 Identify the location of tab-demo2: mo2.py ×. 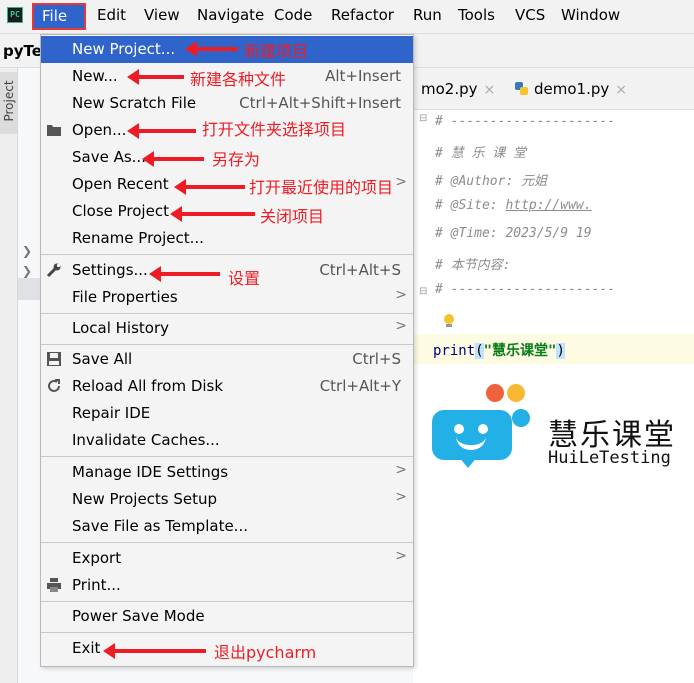
(458, 89).